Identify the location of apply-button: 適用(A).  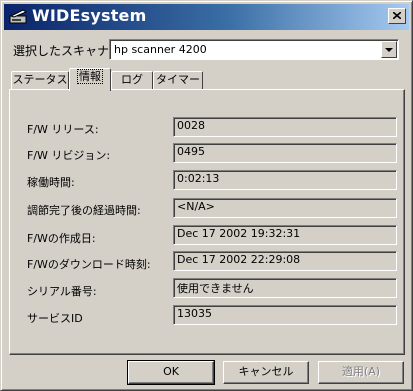
(361, 372).